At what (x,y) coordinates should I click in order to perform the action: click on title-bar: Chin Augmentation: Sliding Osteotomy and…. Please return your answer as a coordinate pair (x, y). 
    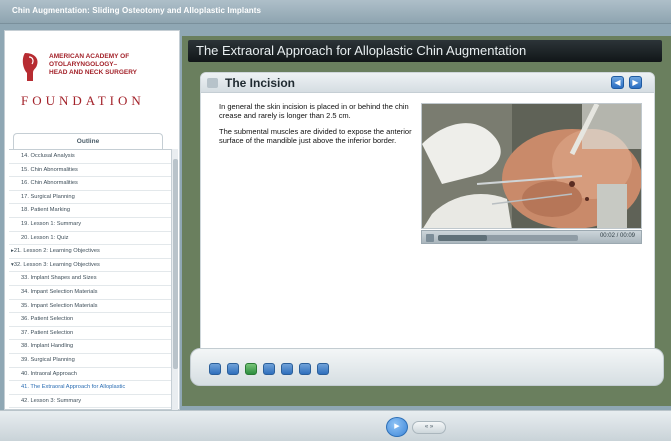
    Looking at the image, I should click on (335, 12).